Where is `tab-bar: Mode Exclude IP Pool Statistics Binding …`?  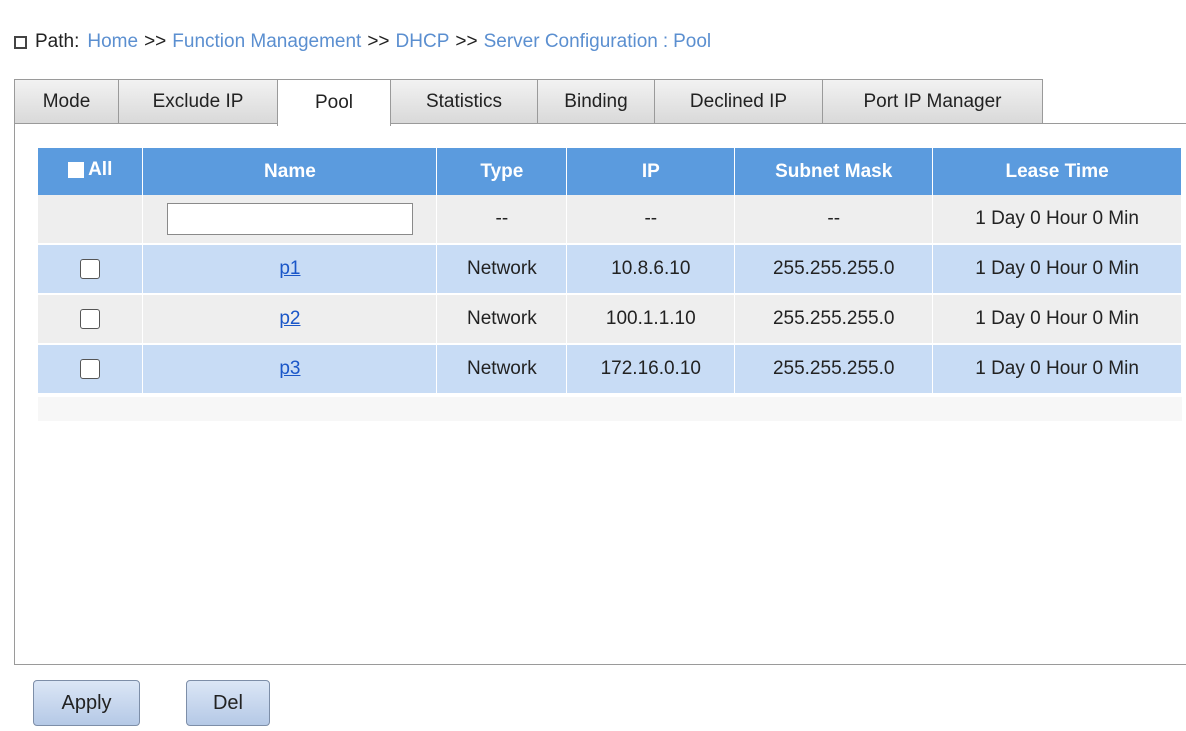 tab-bar: Mode Exclude IP Pool Statistics Binding … is located at coordinates (600, 102).